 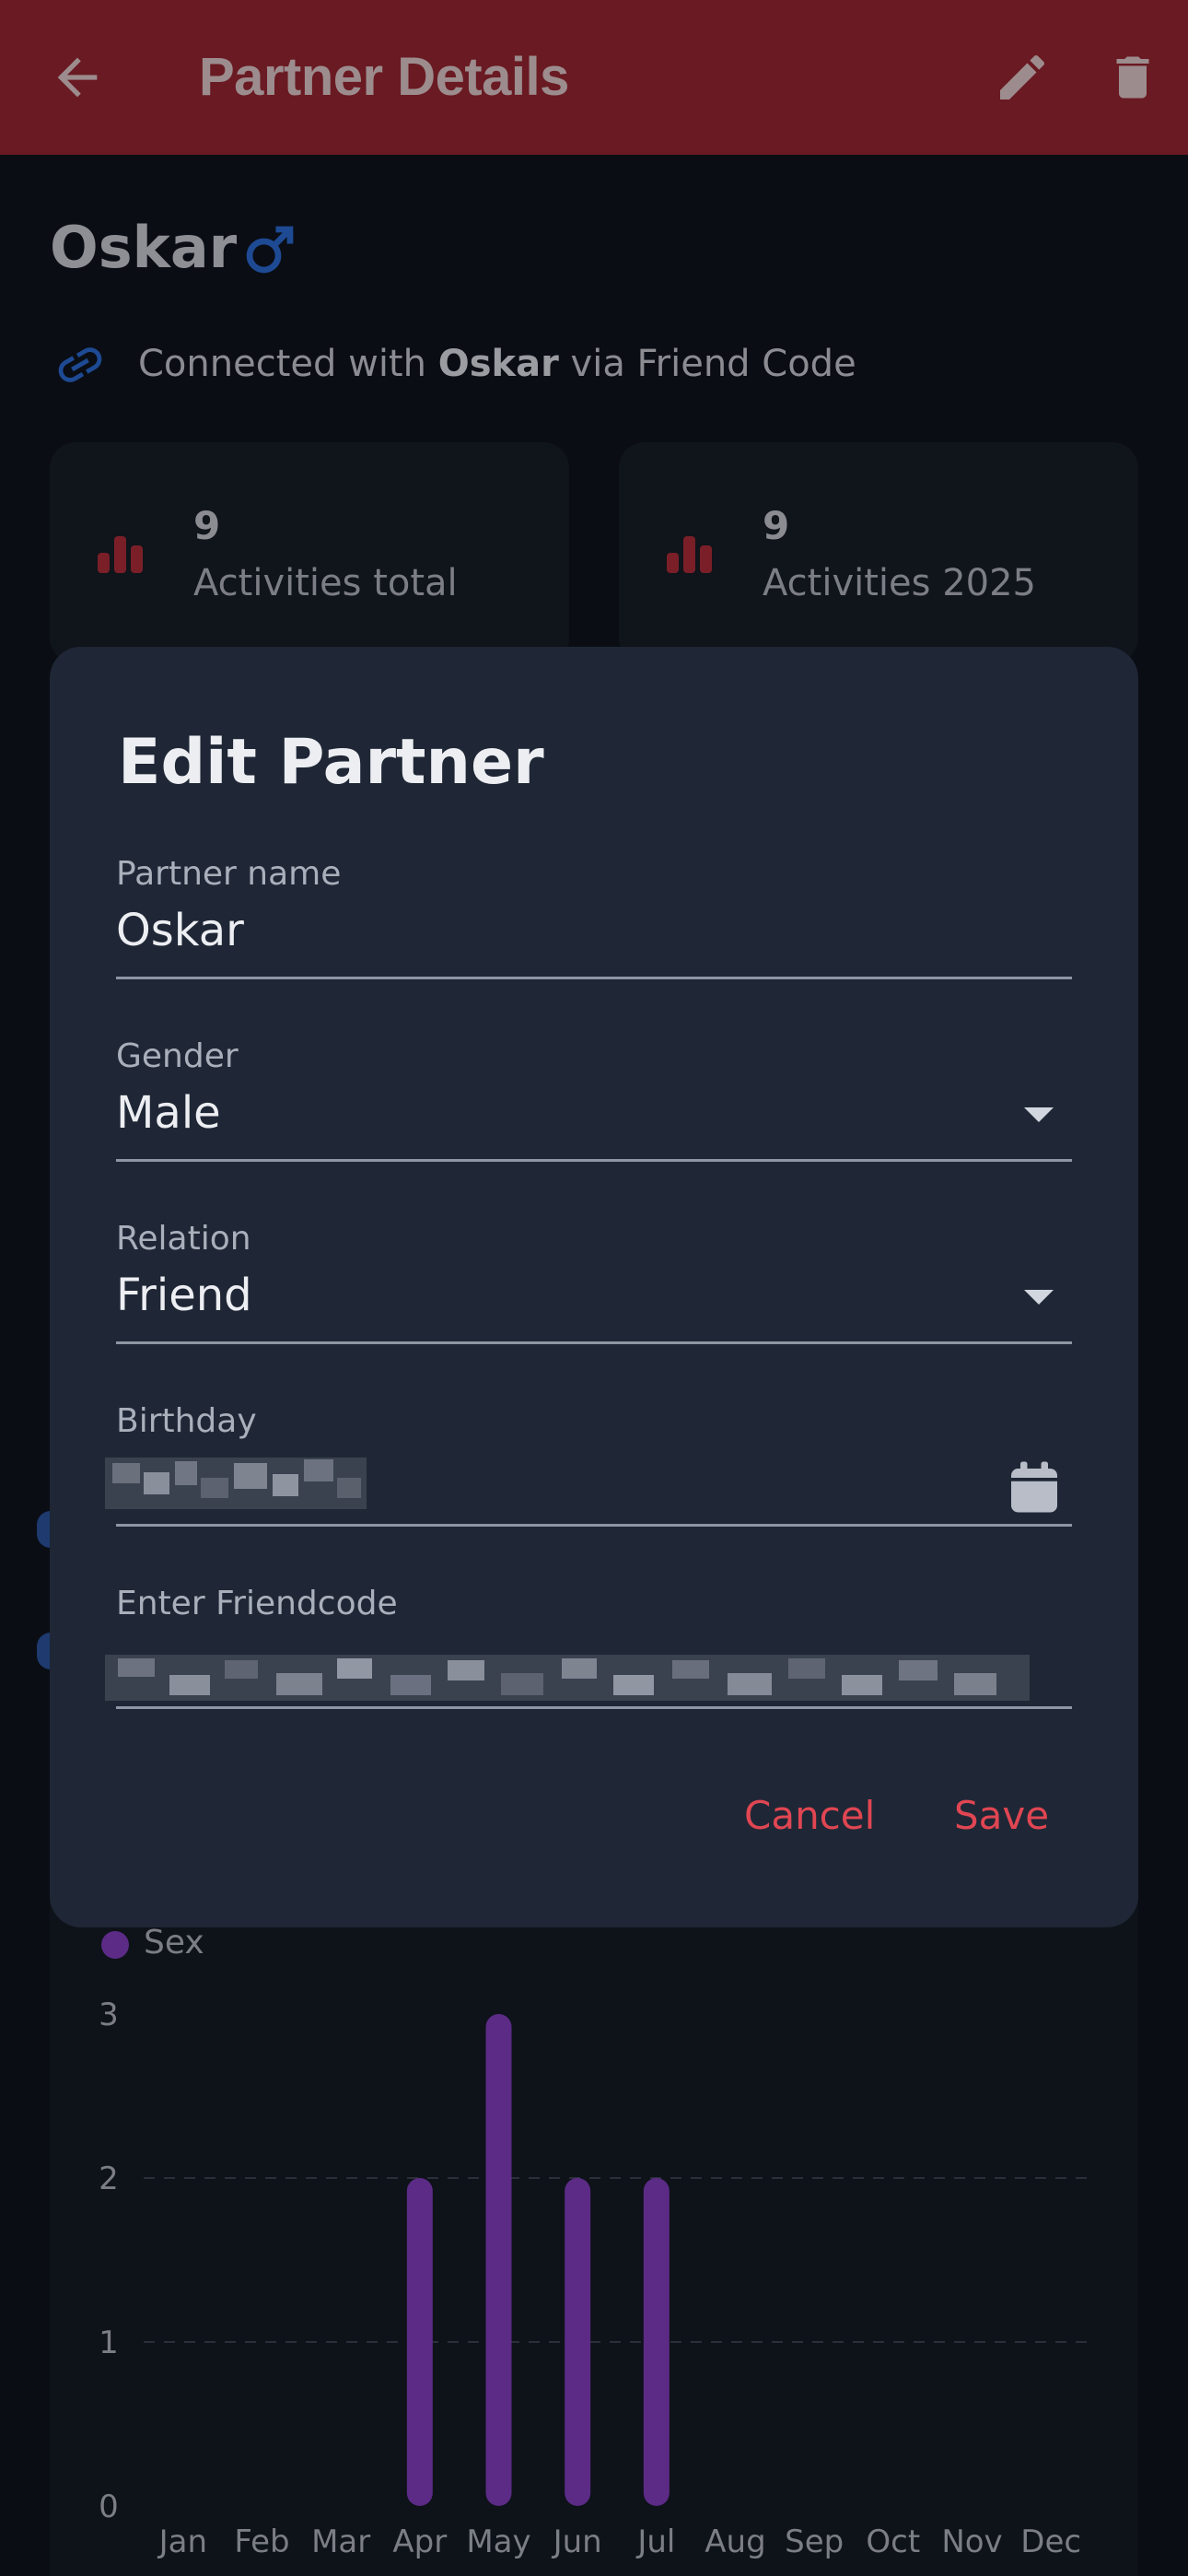 What do you see at coordinates (814, 2541) in the screenshot?
I see `x-tick-label: Sep` at bounding box center [814, 2541].